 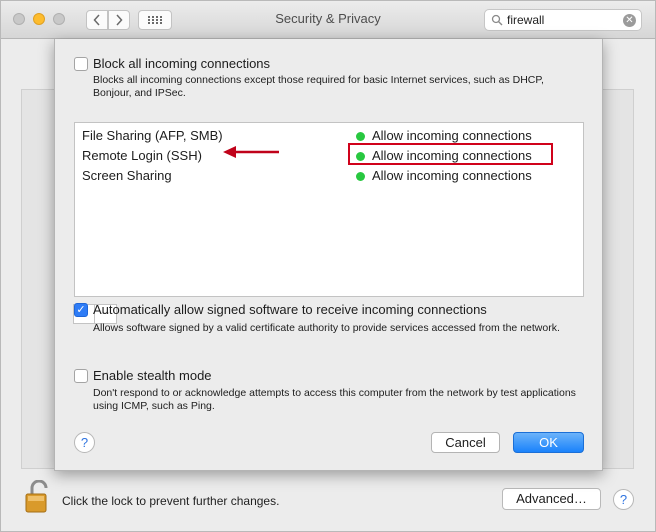 What do you see at coordinates (629, 20) in the screenshot?
I see `clear-search-icon: ✕` at bounding box center [629, 20].